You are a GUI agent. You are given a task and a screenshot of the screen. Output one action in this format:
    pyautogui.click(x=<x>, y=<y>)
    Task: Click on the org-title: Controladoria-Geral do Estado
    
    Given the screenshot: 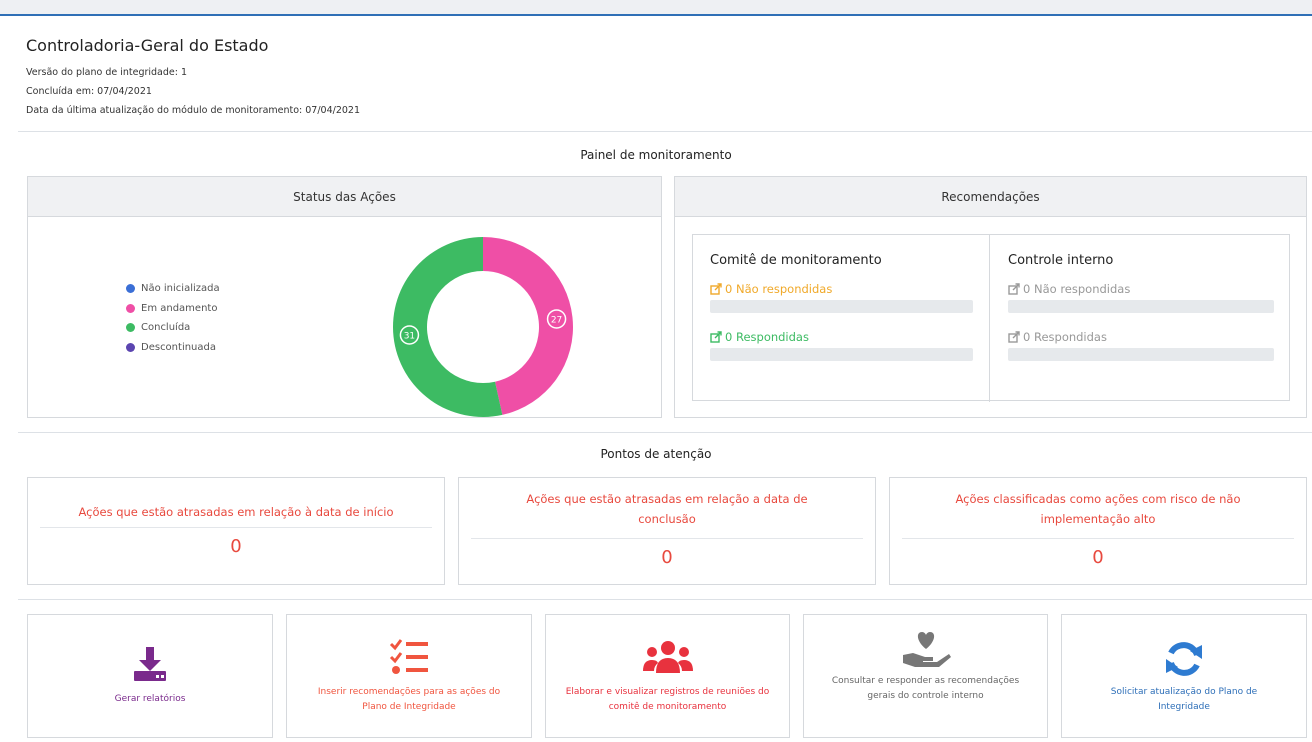 What is the action you would take?
    pyautogui.click(x=147, y=45)
    